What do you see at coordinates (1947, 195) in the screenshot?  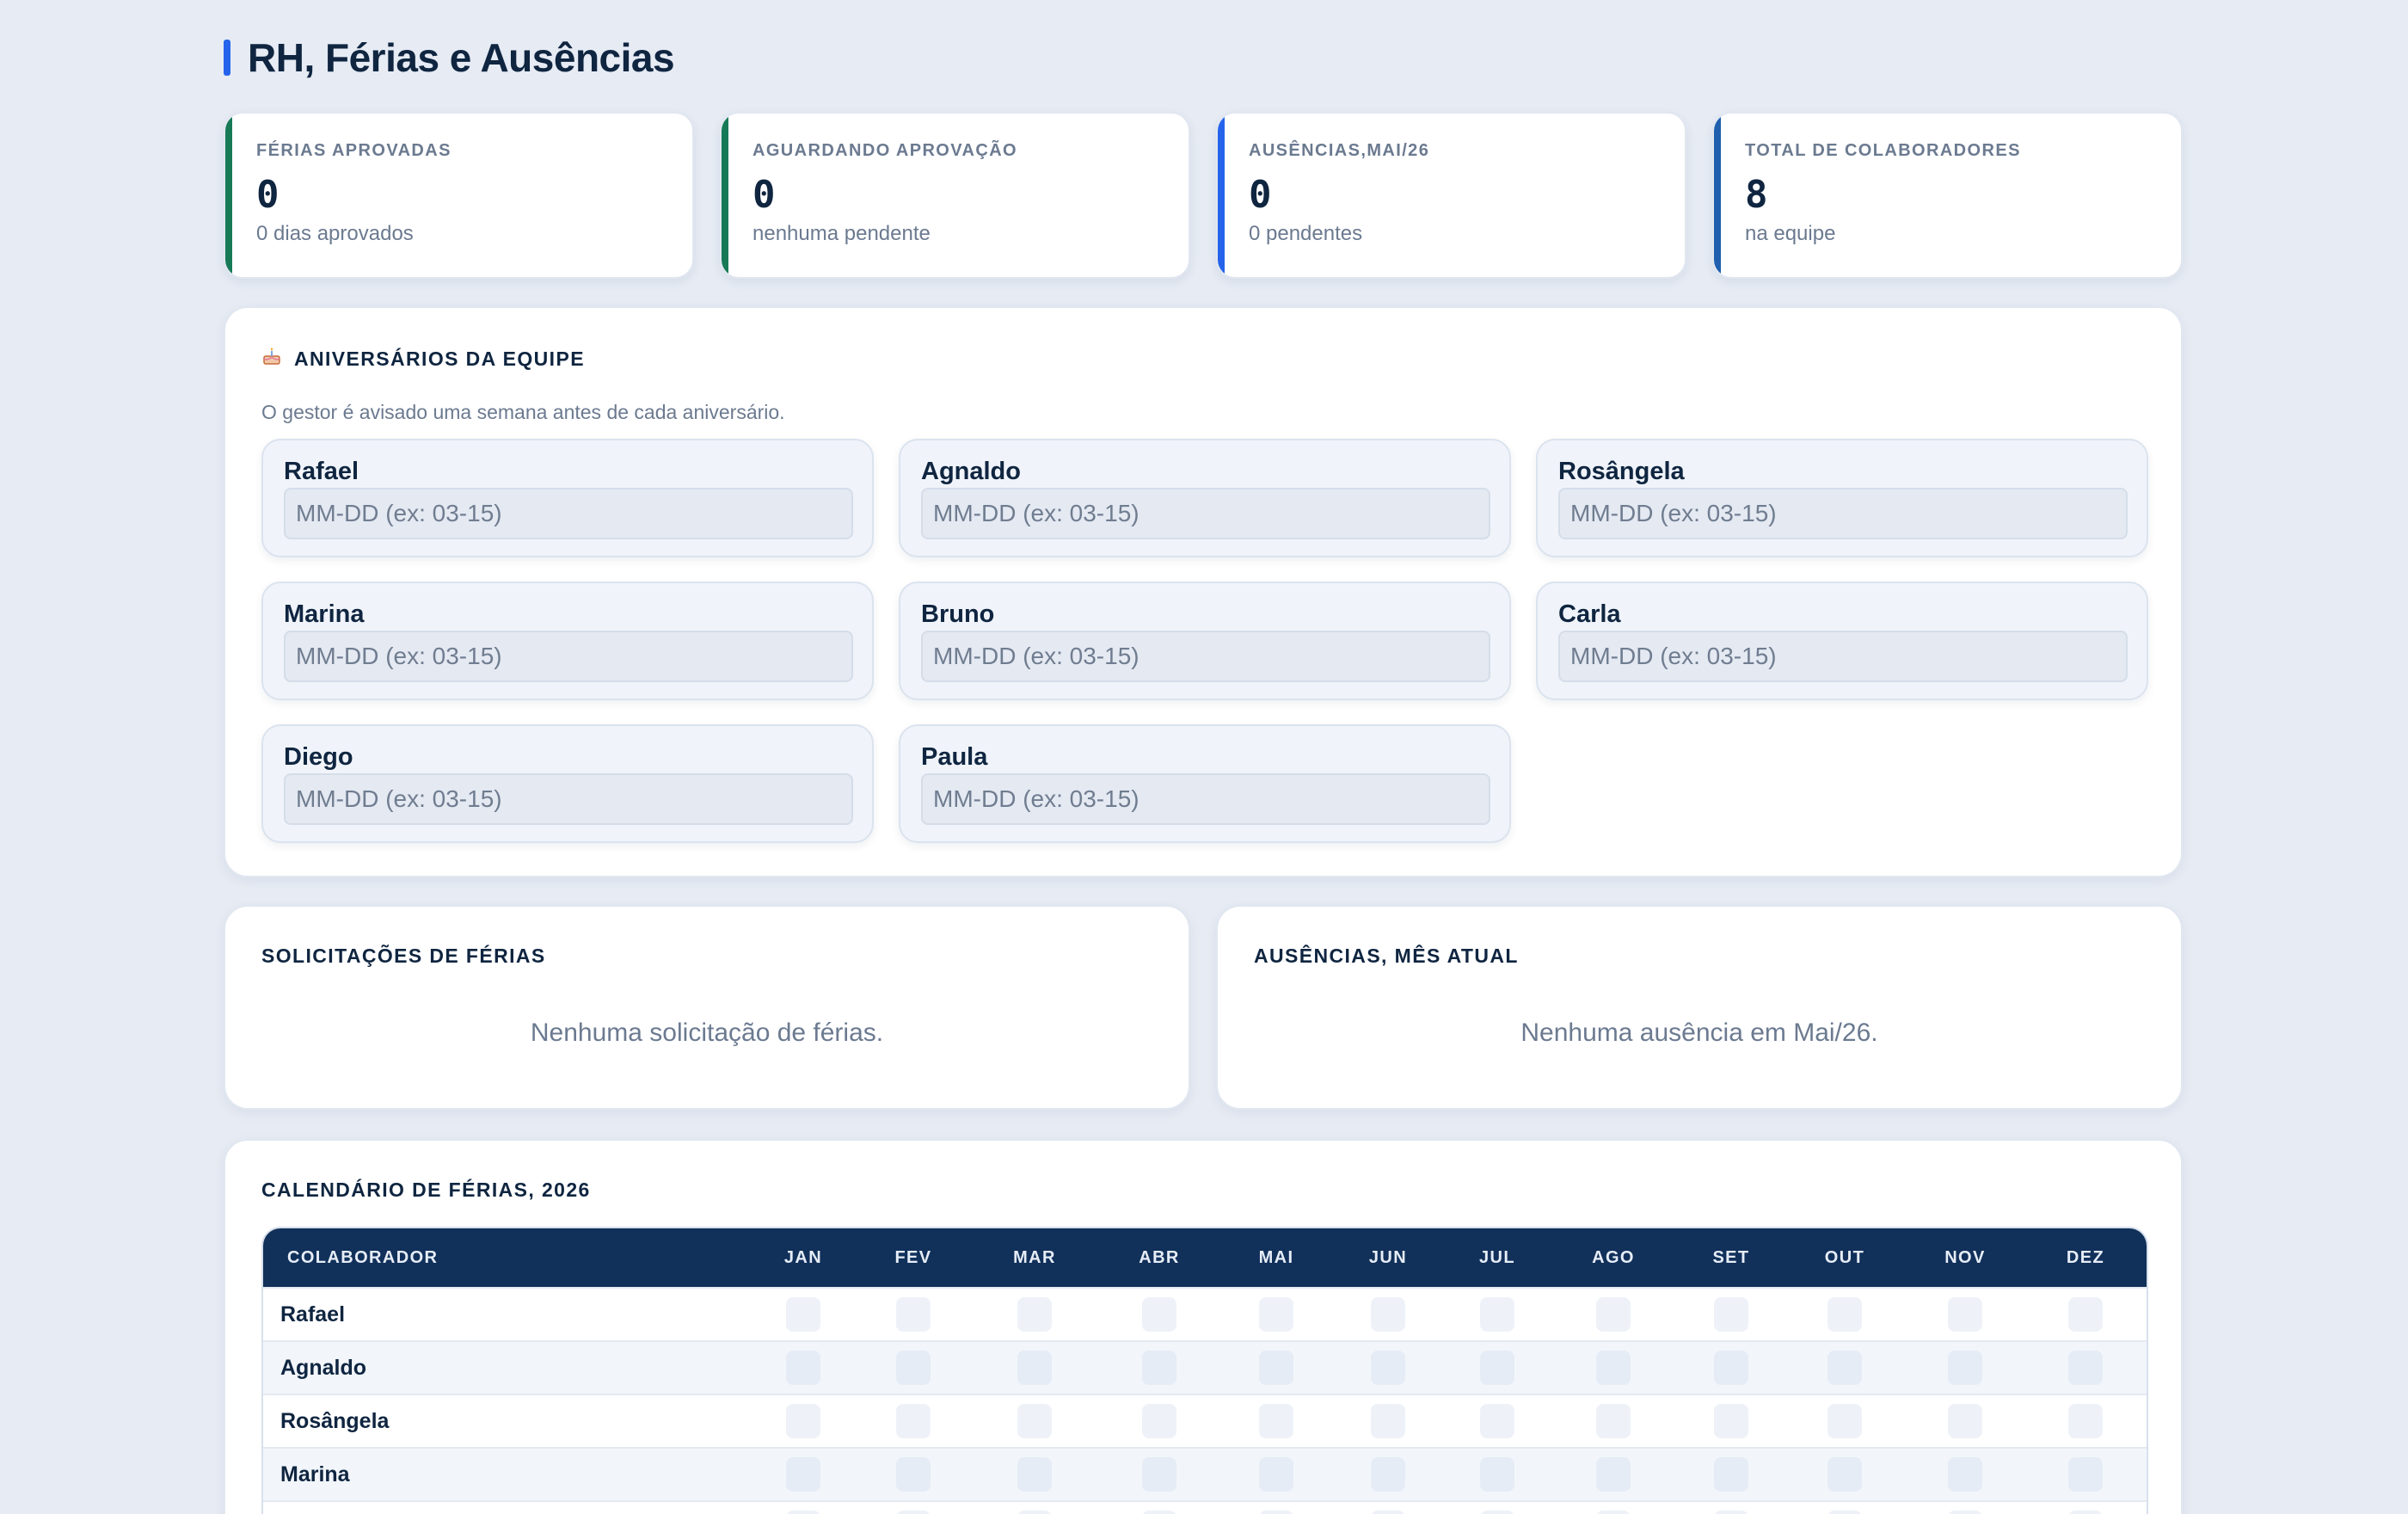 I see `stat-card-total-employees: TOTAL DE COLABORADORES 8 na equipe` at bounding box center [1947, 195].